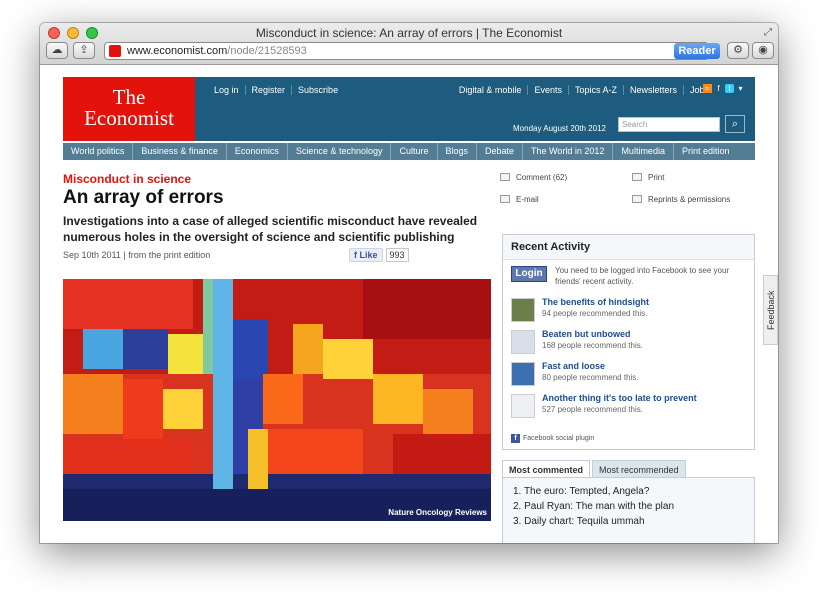  I want to click on article-headline: An array of errors, so click(143, 197).